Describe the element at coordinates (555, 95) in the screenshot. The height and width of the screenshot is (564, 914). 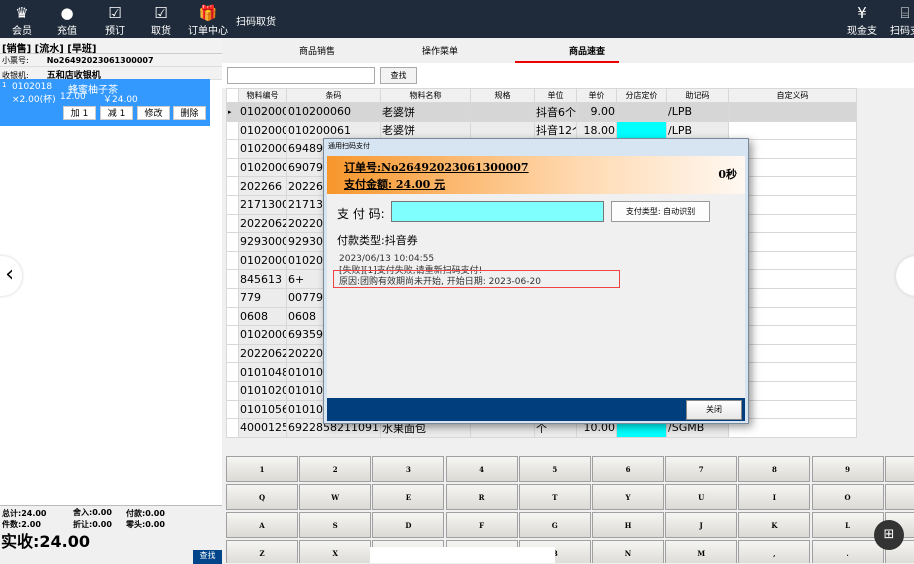
I see `column-header: 单位` at that location.